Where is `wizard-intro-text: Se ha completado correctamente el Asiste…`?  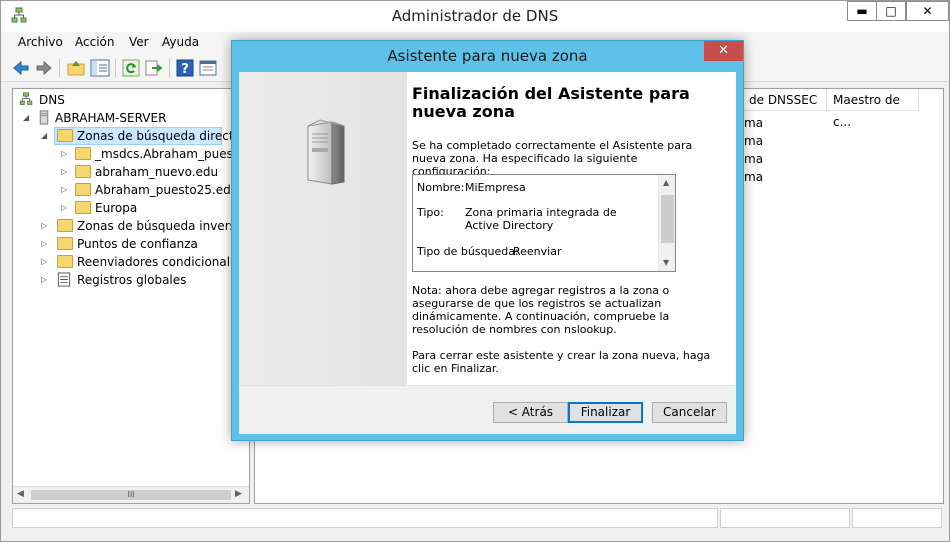
wizard-intro-text: Se ha completado correctamente el Asiste… is located at coordinates (552, 158).